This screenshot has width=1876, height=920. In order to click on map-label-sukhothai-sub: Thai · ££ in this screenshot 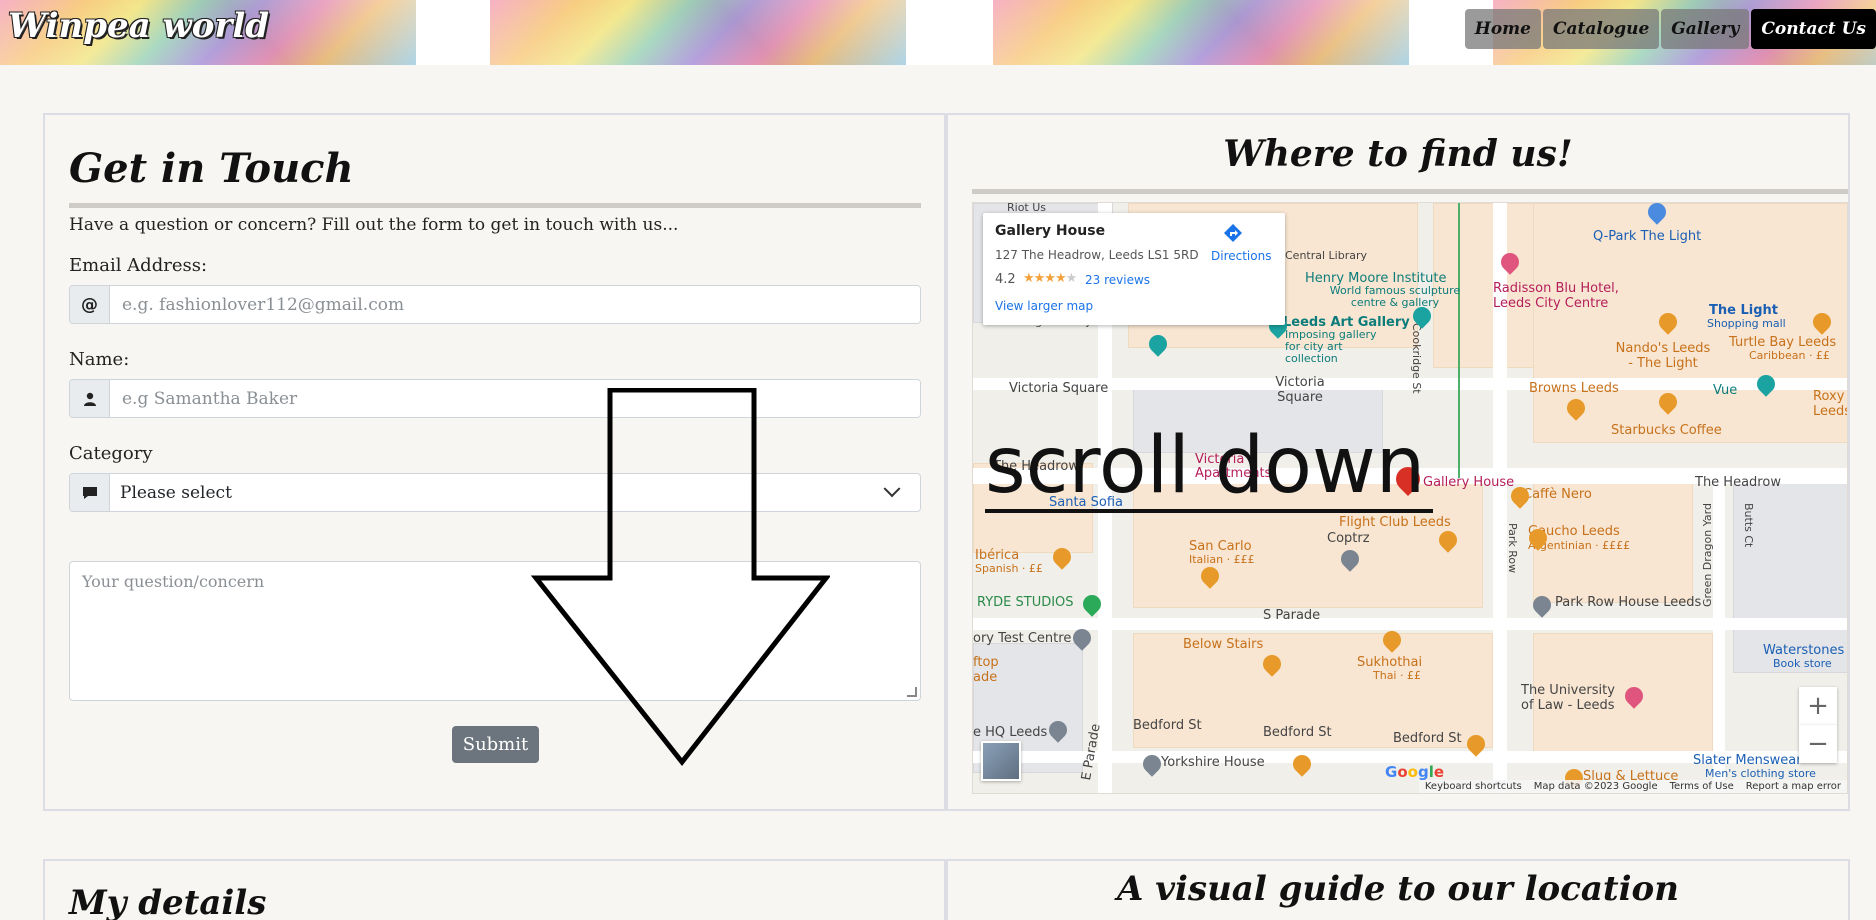, I will do `click(1397, 675)`.